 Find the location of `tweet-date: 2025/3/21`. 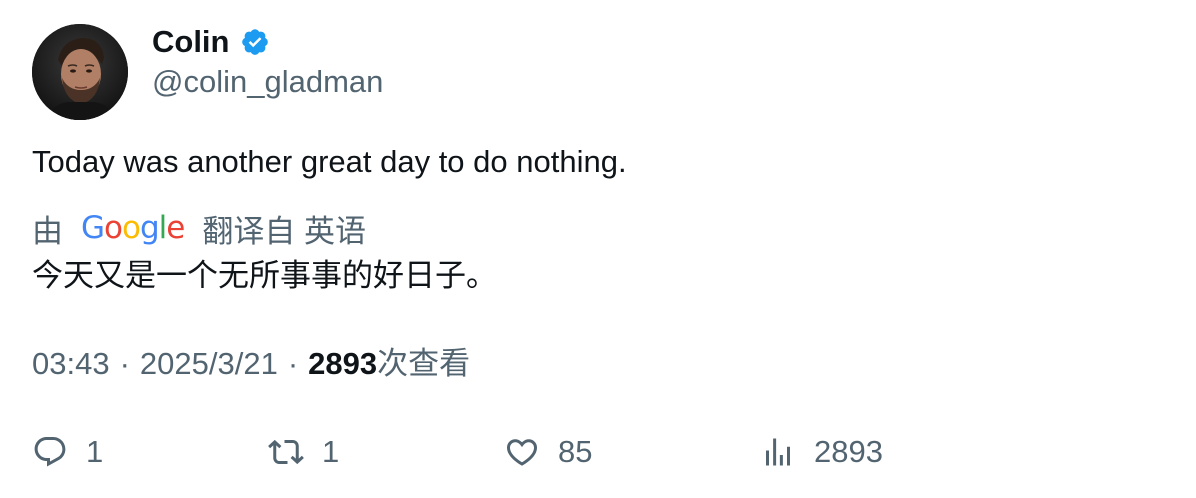

tweet-date: 2025/3/21 is located at coordinates (209, 364).